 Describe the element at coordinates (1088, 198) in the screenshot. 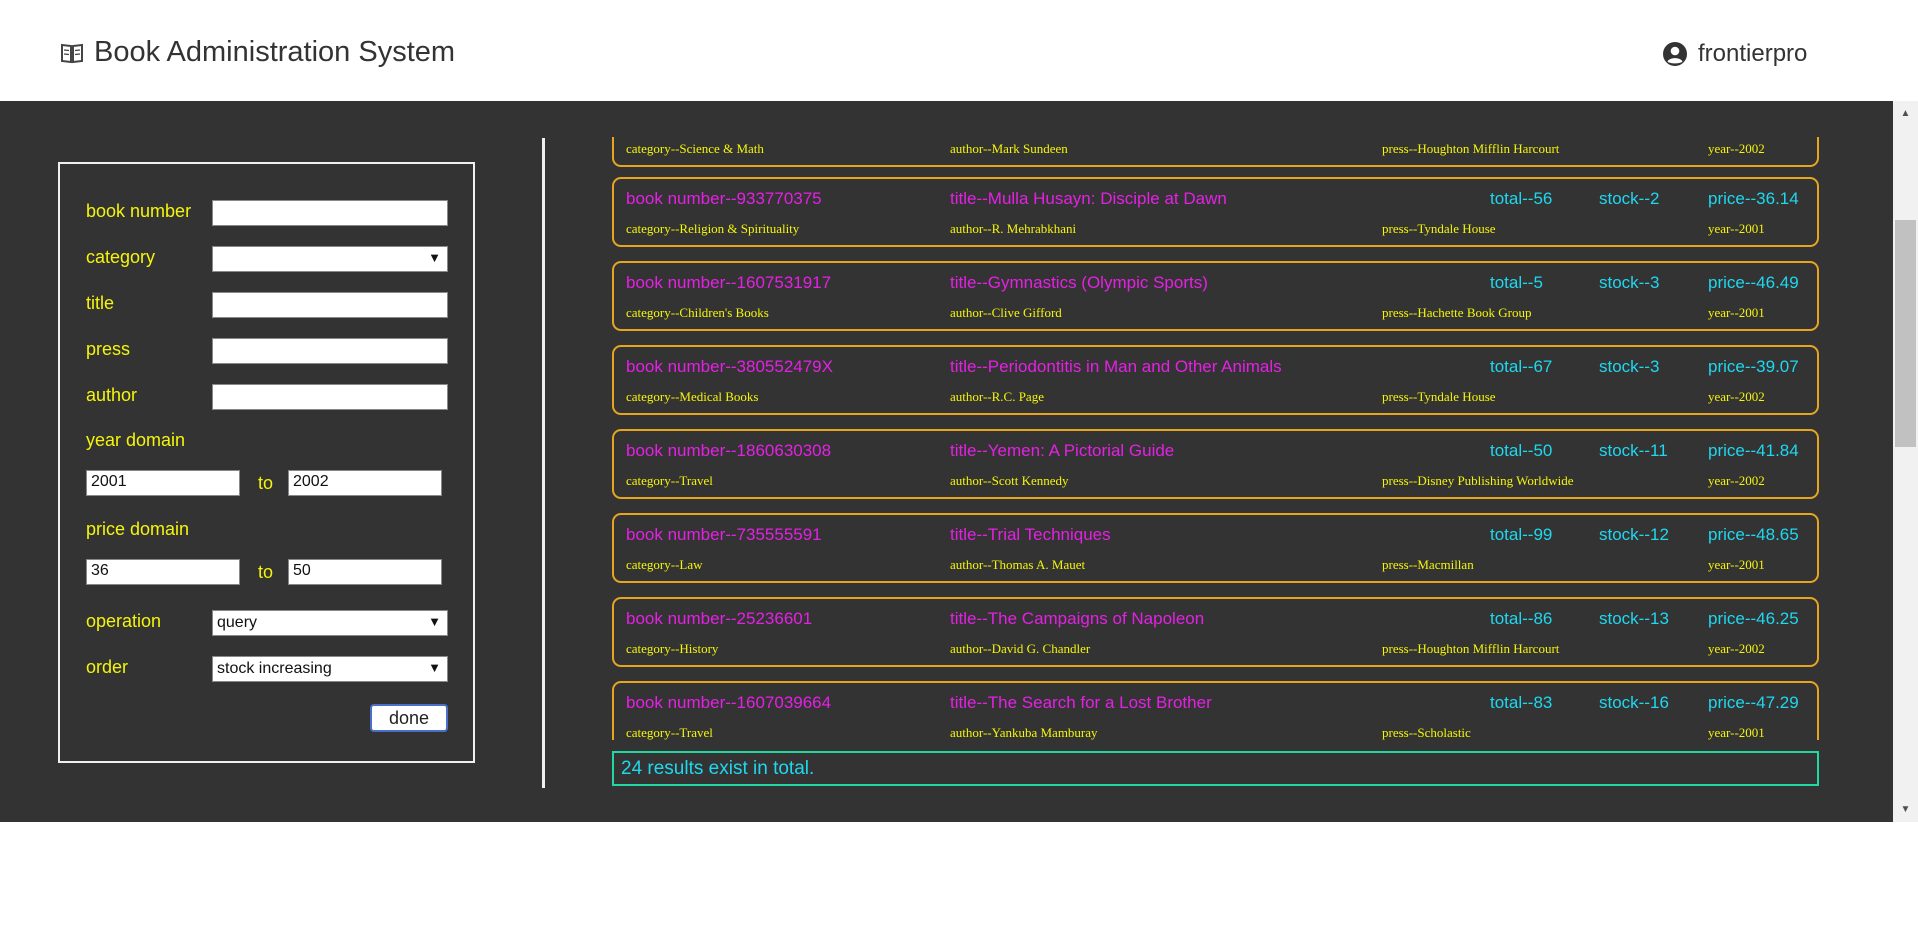

I see `result-title: title--Mulla Husayn: Disciple at Dawn` at that location.